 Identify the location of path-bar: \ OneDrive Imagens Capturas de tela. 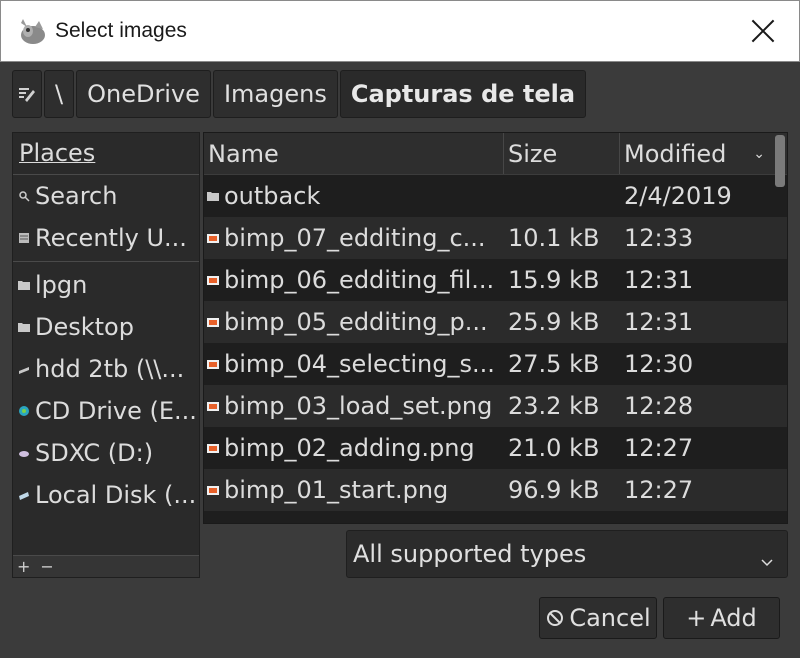
(299, 94).